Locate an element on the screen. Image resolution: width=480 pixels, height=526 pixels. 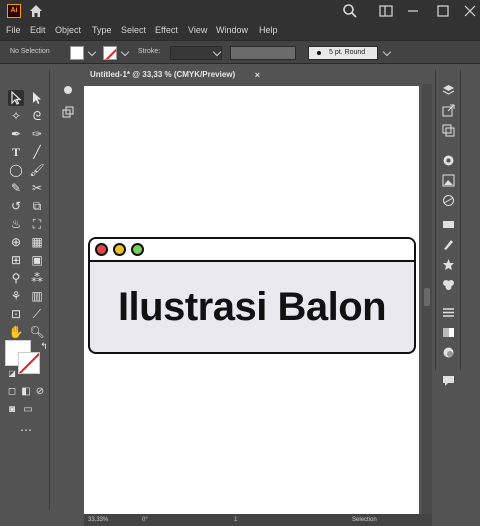
ellipse-icon: ◯ is located at coordinates (16, 170).